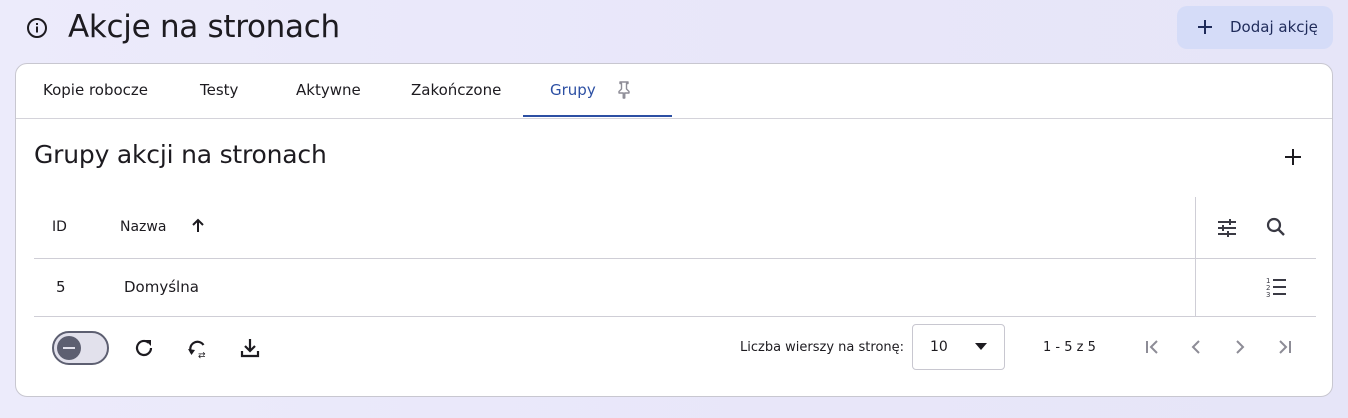 The height and width of the screenshot is (418, 1348). Describe the element at coordinates (219, 91) in the screenshot. I see `tab-tests: Testy` at that location.